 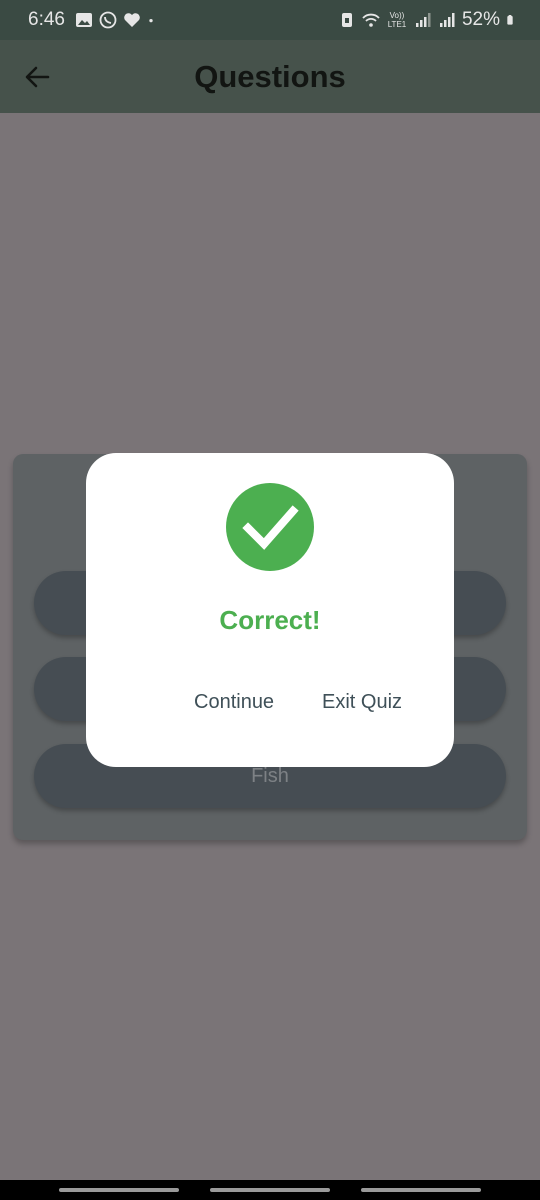 What do you see at coordinates (270, 20) in the screenshot?
I see `status-bar: 6:46 Vo)) LTE1 52%` at bounding box center [270, 20].